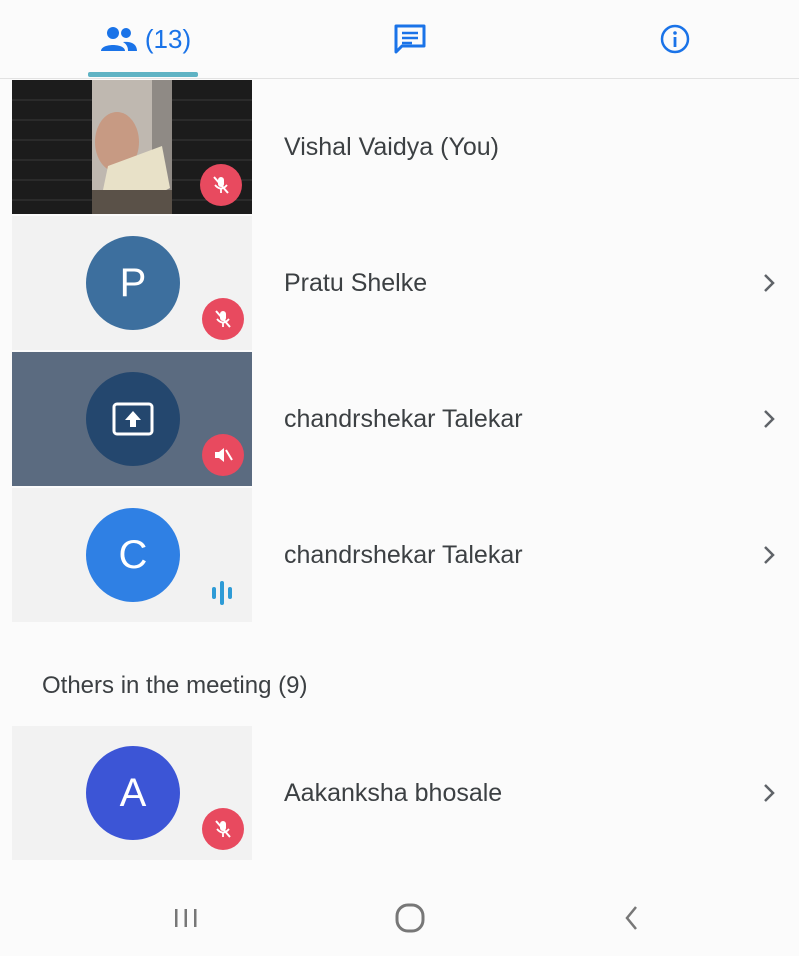 The image size is (799, 956). I want to click on tab-chat, so click(410, 39).